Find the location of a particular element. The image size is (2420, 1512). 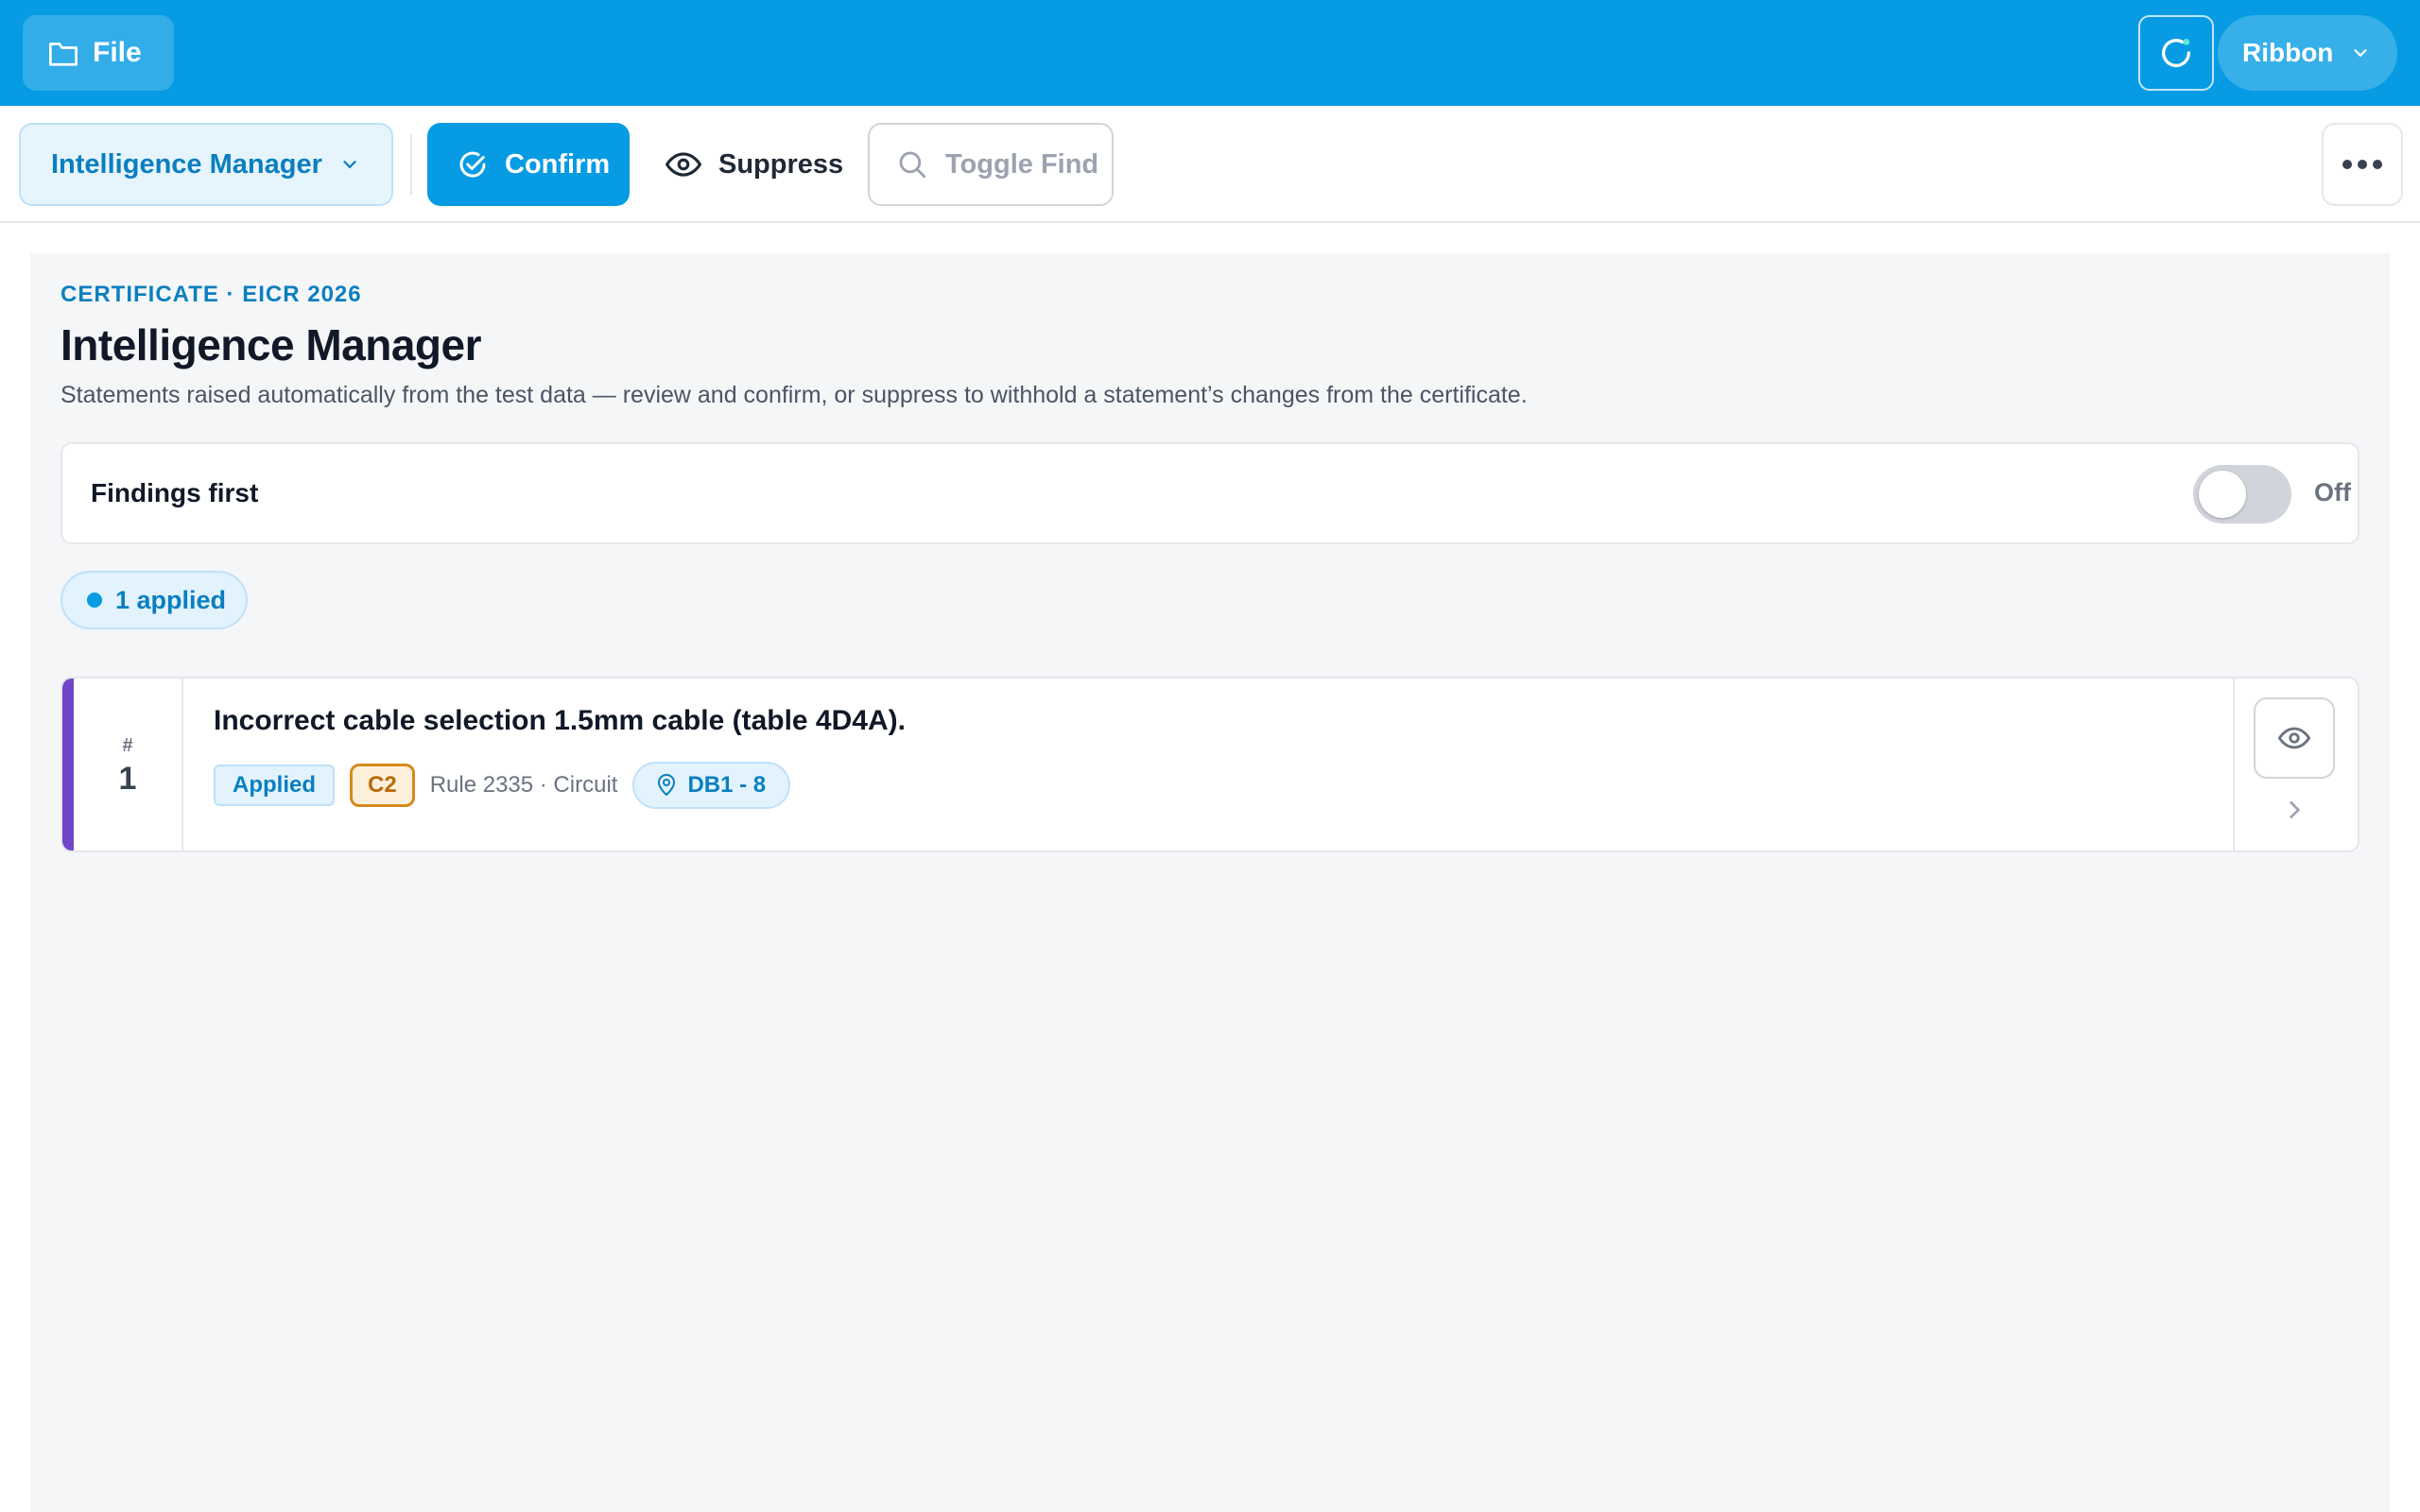

findings-first-toggle is located at coordinates (2242, 494).